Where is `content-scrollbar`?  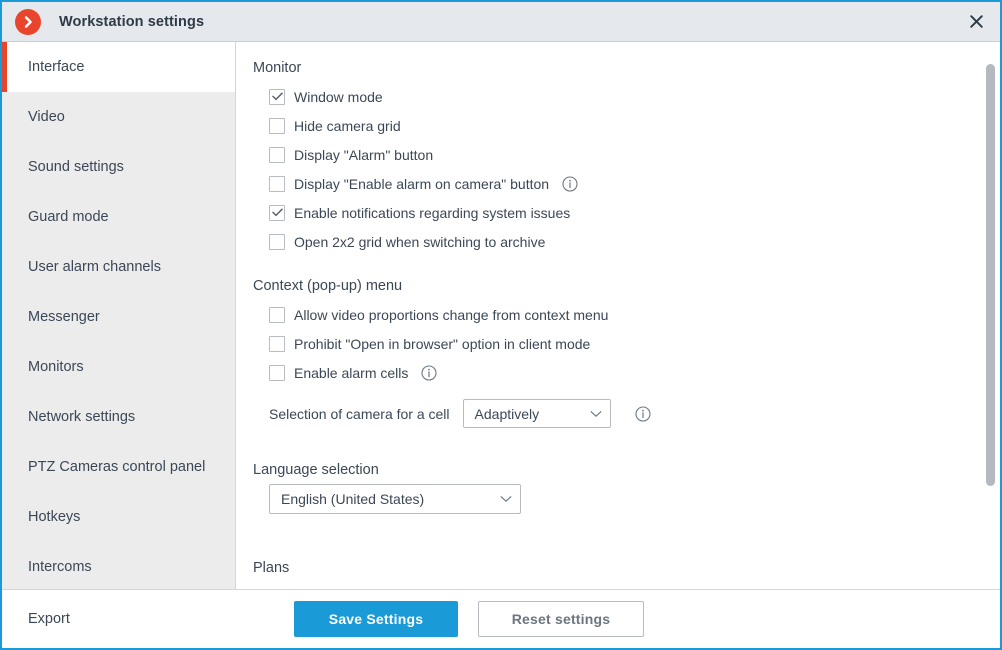 content-scrollbar is located at coordinates (990, 315).